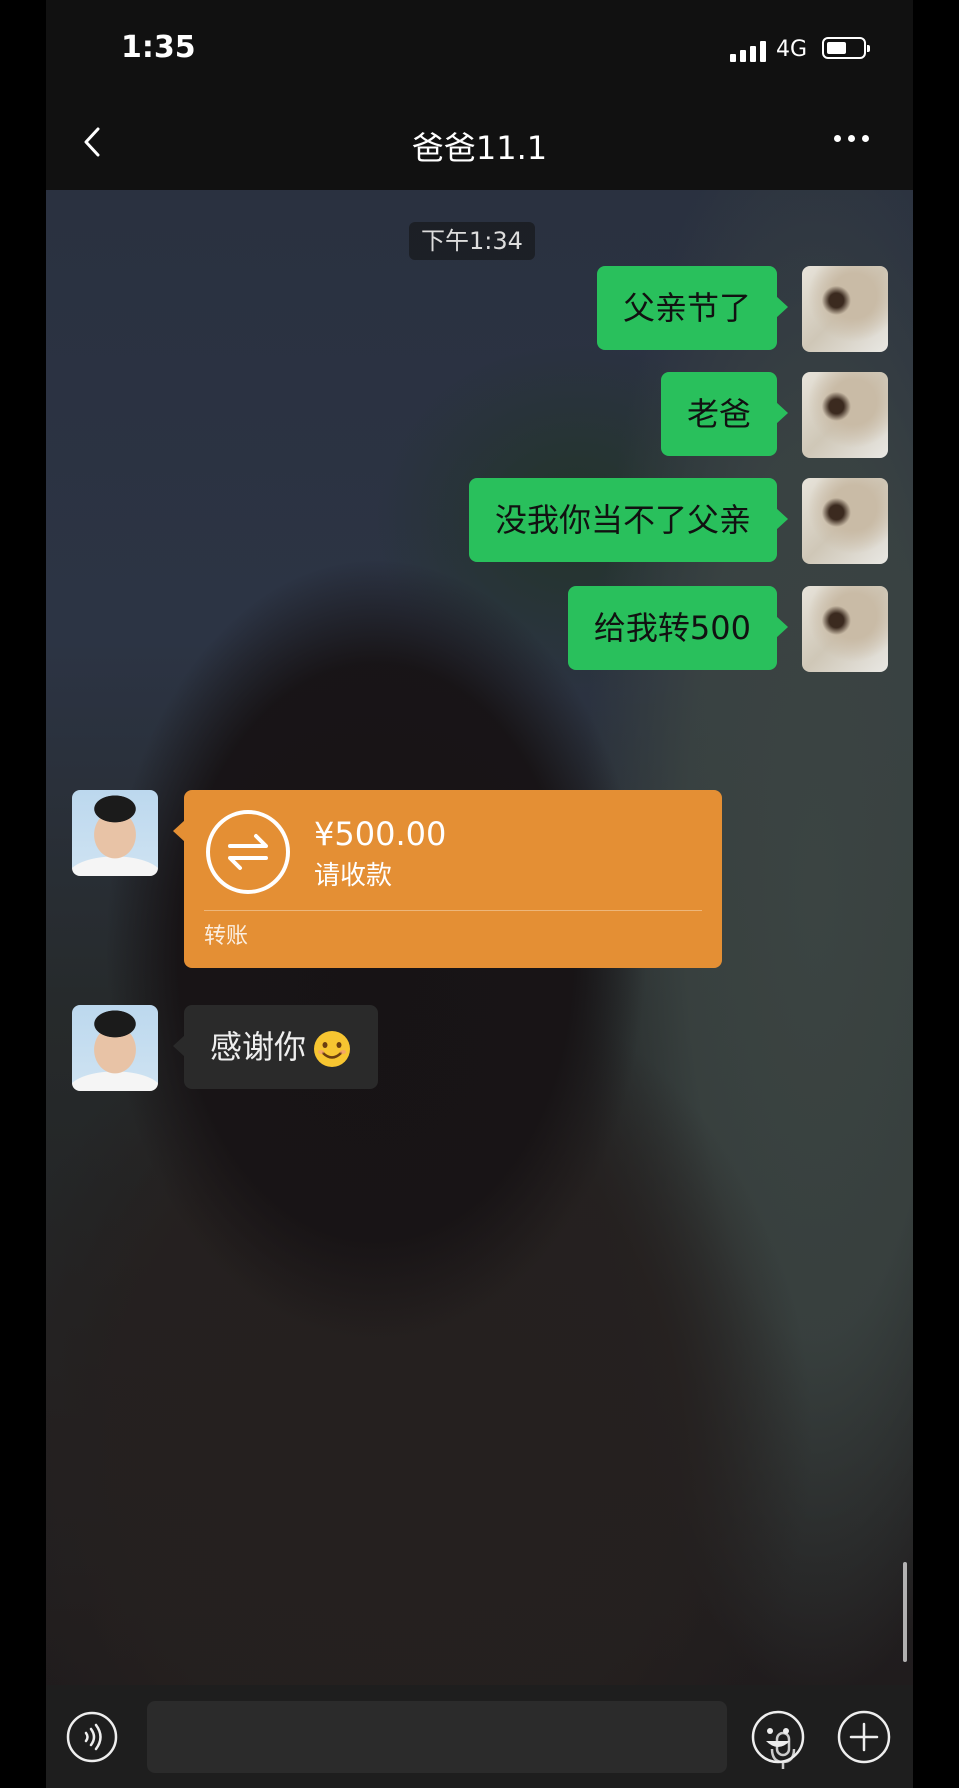  I want to click on message-bubble-me: 父亲节了, so click(692, 308).